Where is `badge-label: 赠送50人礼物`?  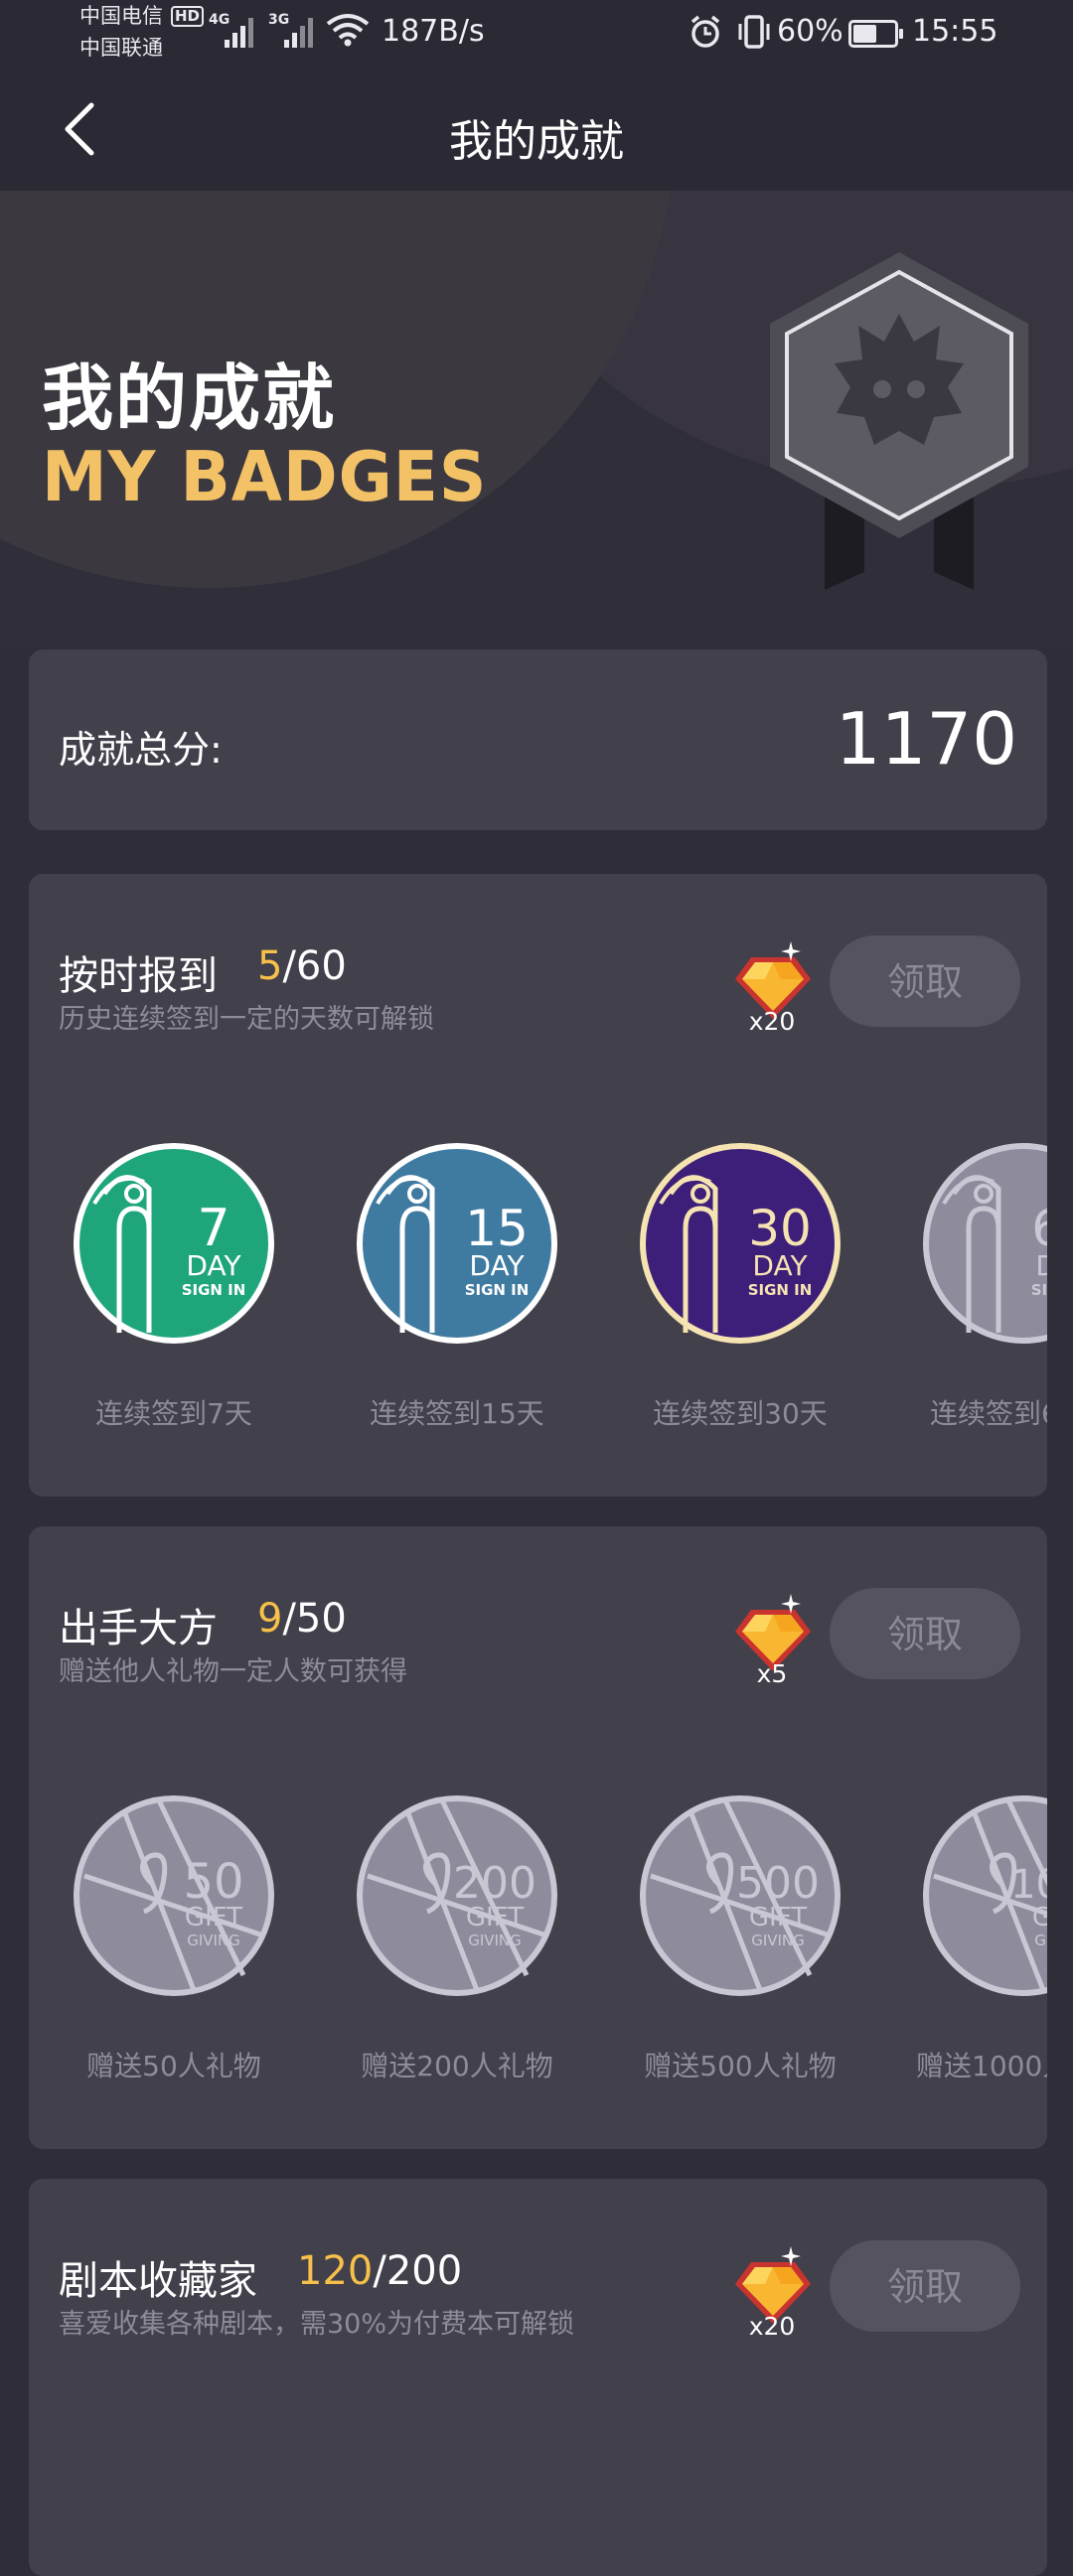
badge-label: 赠送50人礼物 is located at coordinates (173, 2066).